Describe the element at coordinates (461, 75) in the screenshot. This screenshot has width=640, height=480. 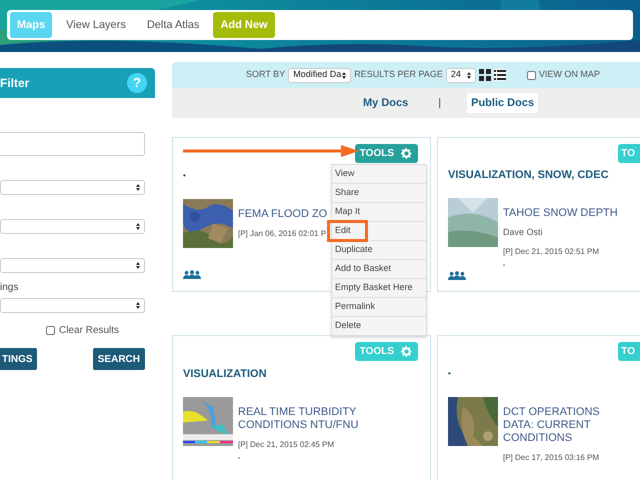
I see `select-field: 24` at that location.